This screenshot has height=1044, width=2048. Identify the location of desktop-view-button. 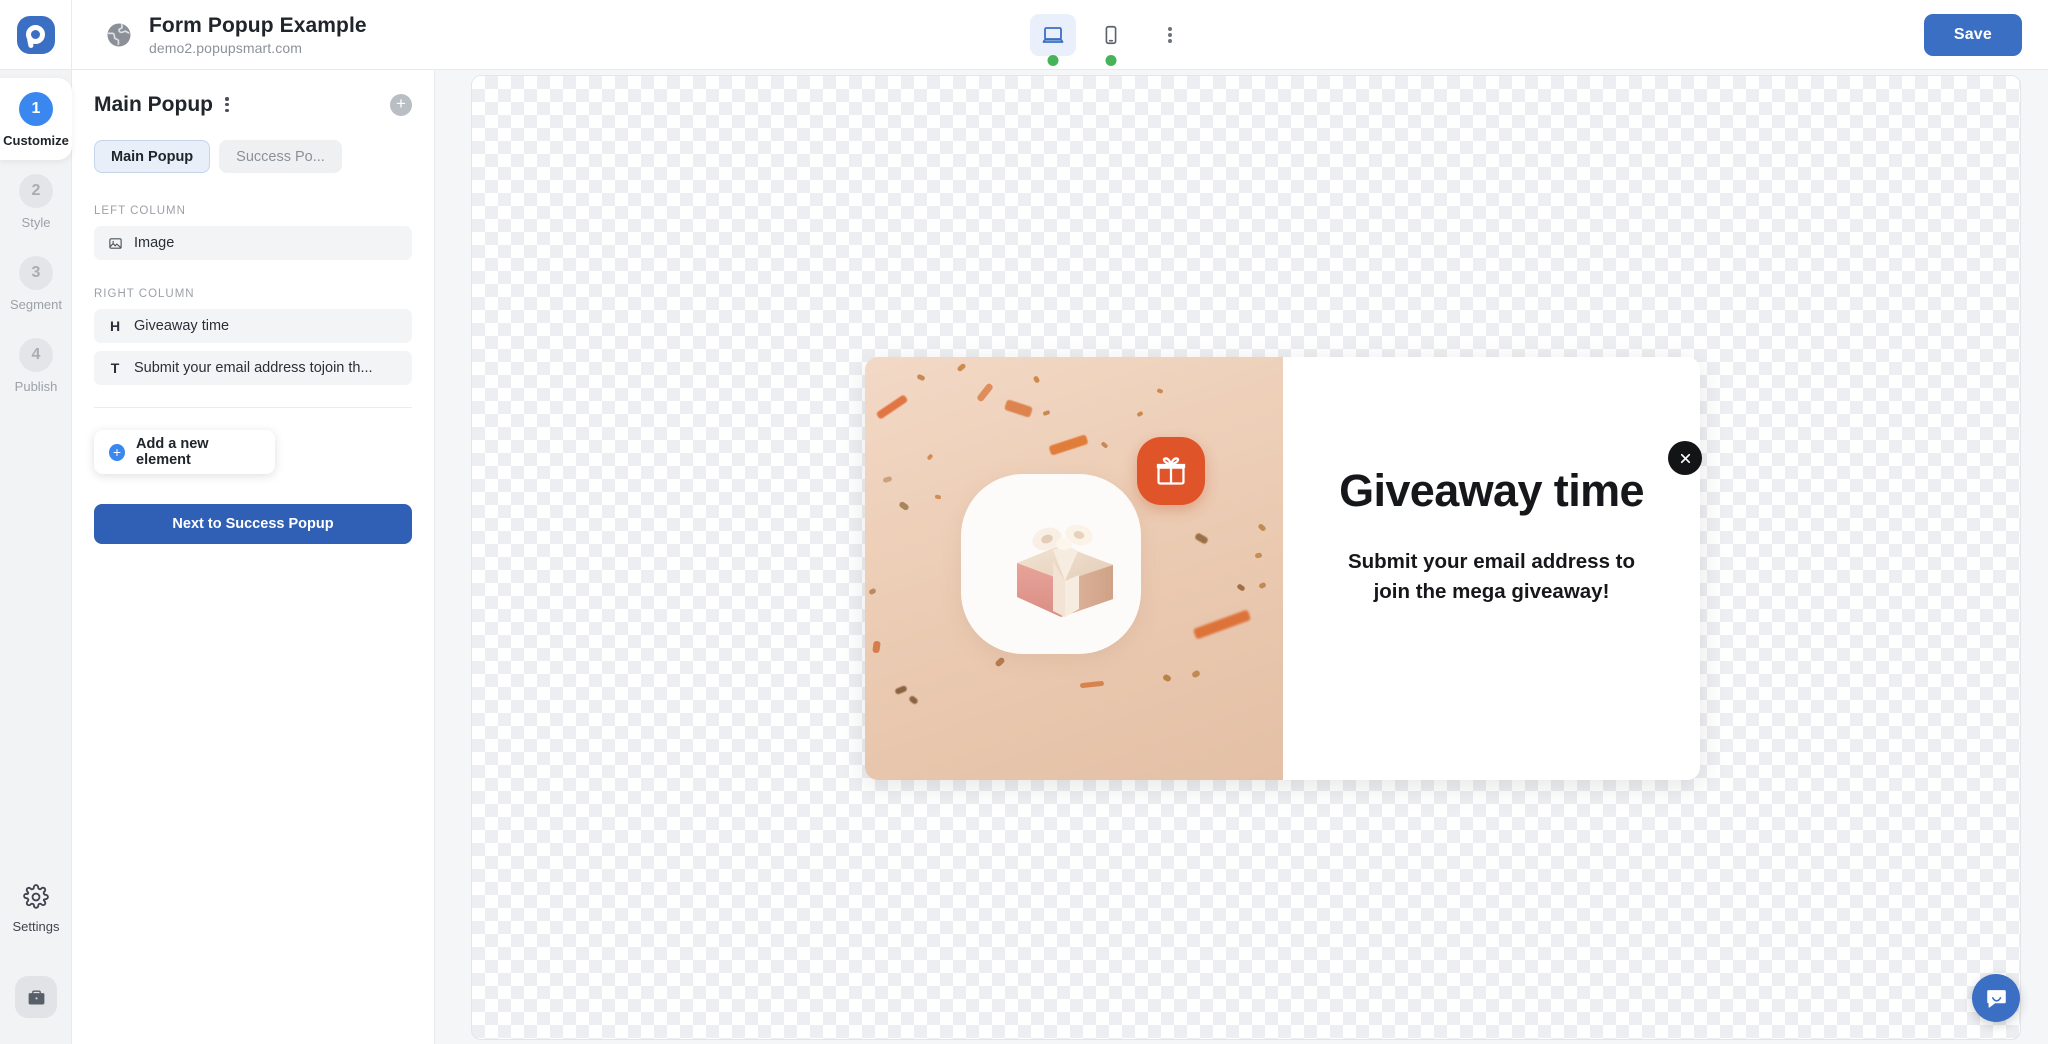
(1053, 40).